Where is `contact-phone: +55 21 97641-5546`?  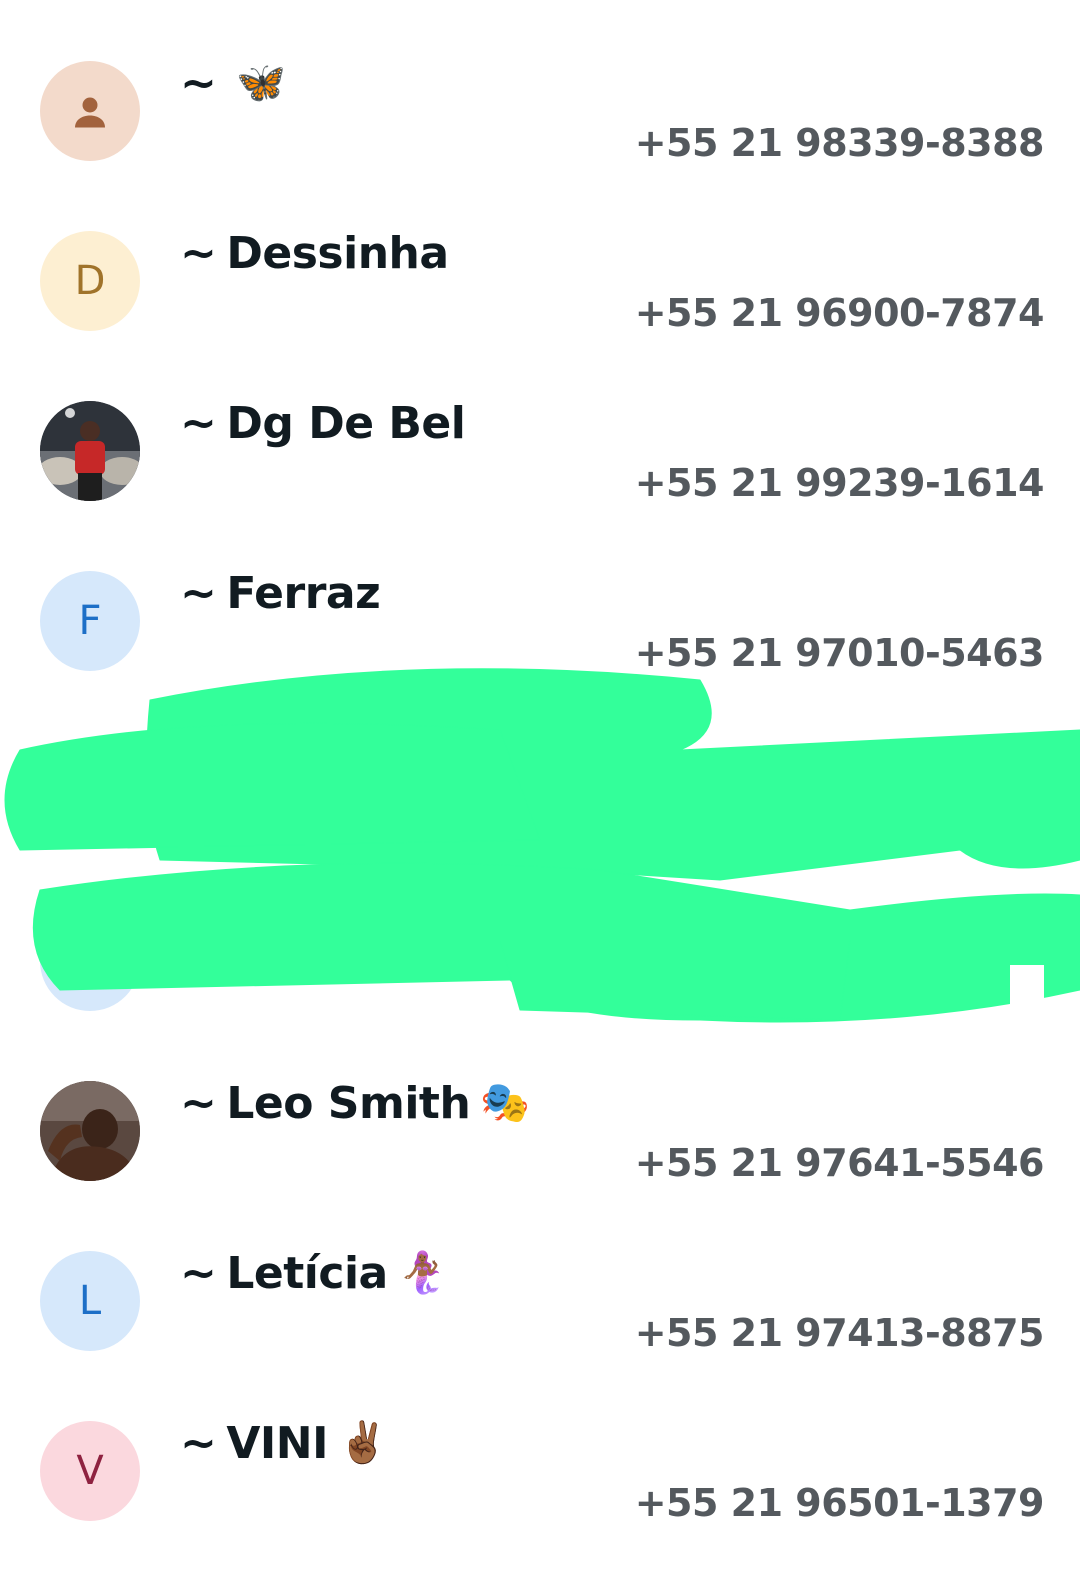
contact-phone: +55 21 97641-5546 is located at coordinates (839, 1163).